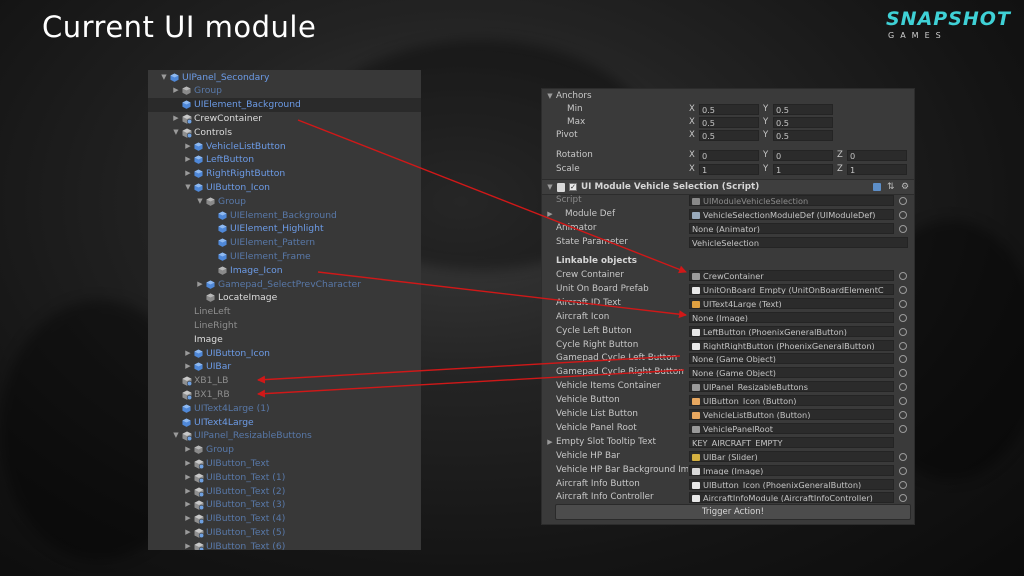 The height and width of the screenshot is (576, 1024). I want to click on object-reference-field: UIBar (Slider), so click(791, 456).